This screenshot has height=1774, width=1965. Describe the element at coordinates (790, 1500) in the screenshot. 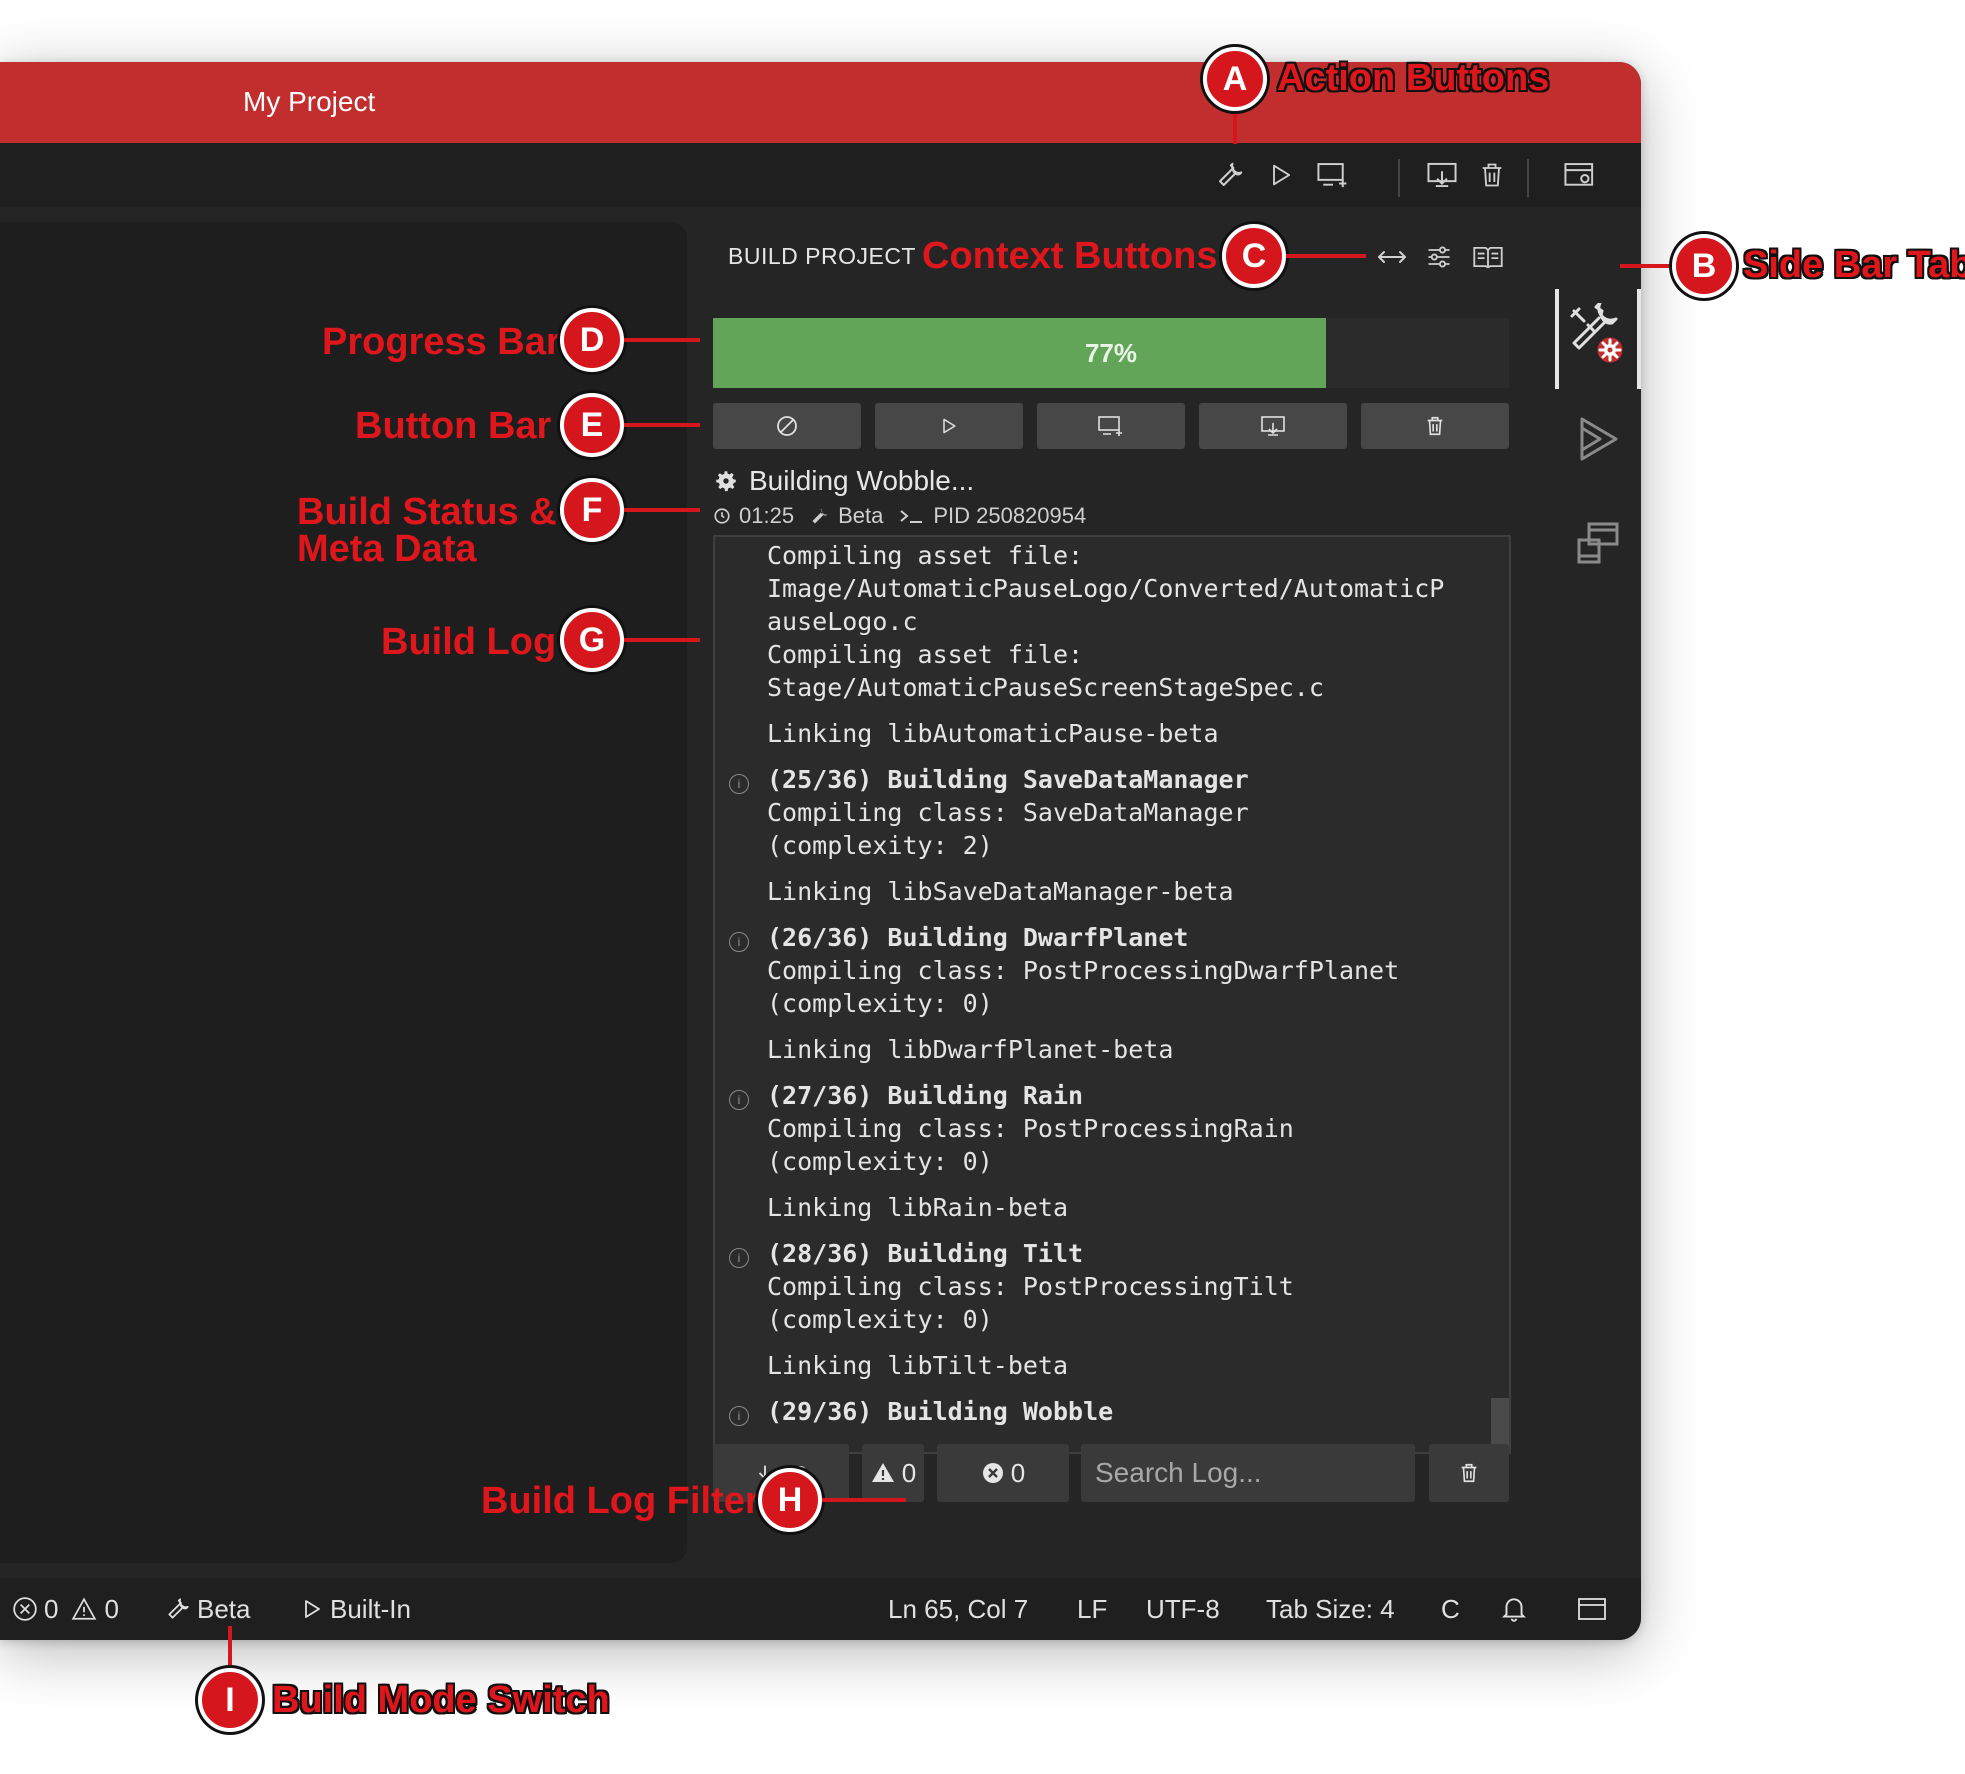

I see `annotation-h-marker: H` at that location.